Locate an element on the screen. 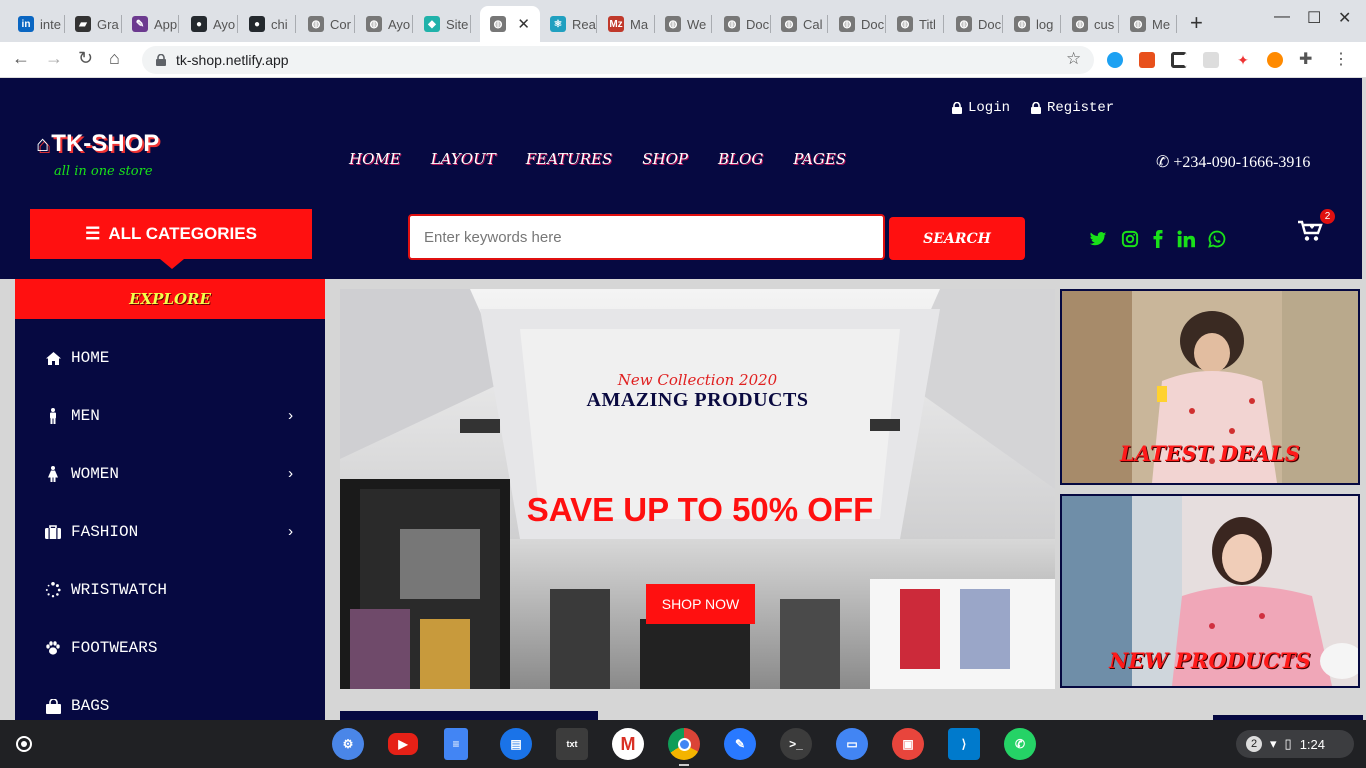  facebook-icon is located at coordinates (1158, 239).